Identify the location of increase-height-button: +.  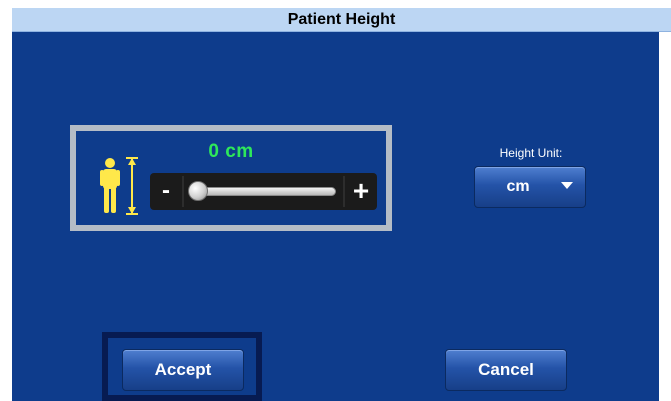
(361, 191).